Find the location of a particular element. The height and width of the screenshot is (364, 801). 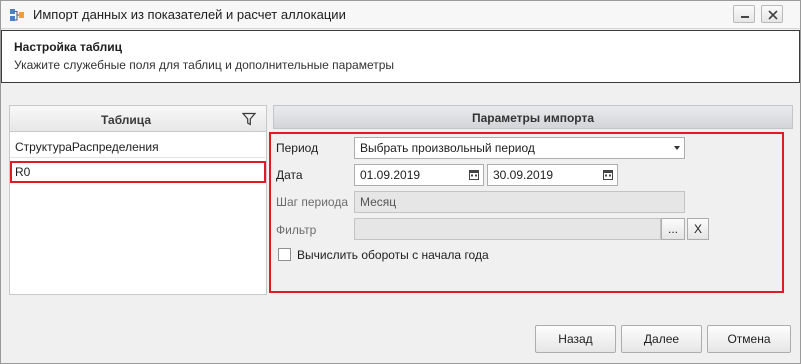

next-button-label: Далее is located at coordinates (661, 339).